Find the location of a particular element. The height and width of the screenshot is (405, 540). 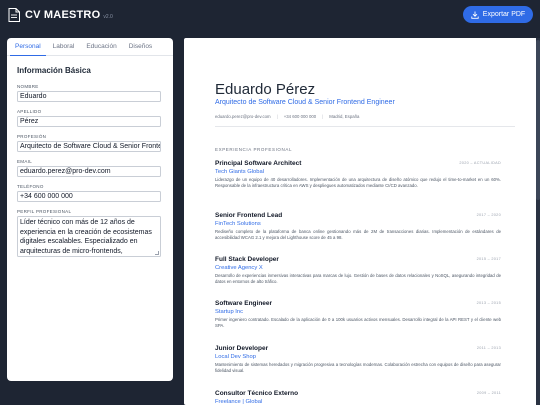

job-company: Startup Inc is located at coordinates (229, 312).